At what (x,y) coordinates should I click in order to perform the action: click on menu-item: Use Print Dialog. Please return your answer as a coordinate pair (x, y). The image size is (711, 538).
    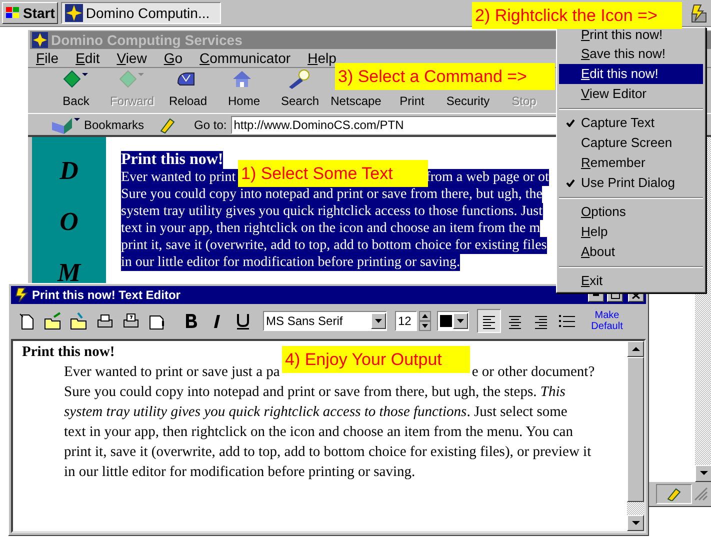
    Looking at the image, I should click on (631, 183).